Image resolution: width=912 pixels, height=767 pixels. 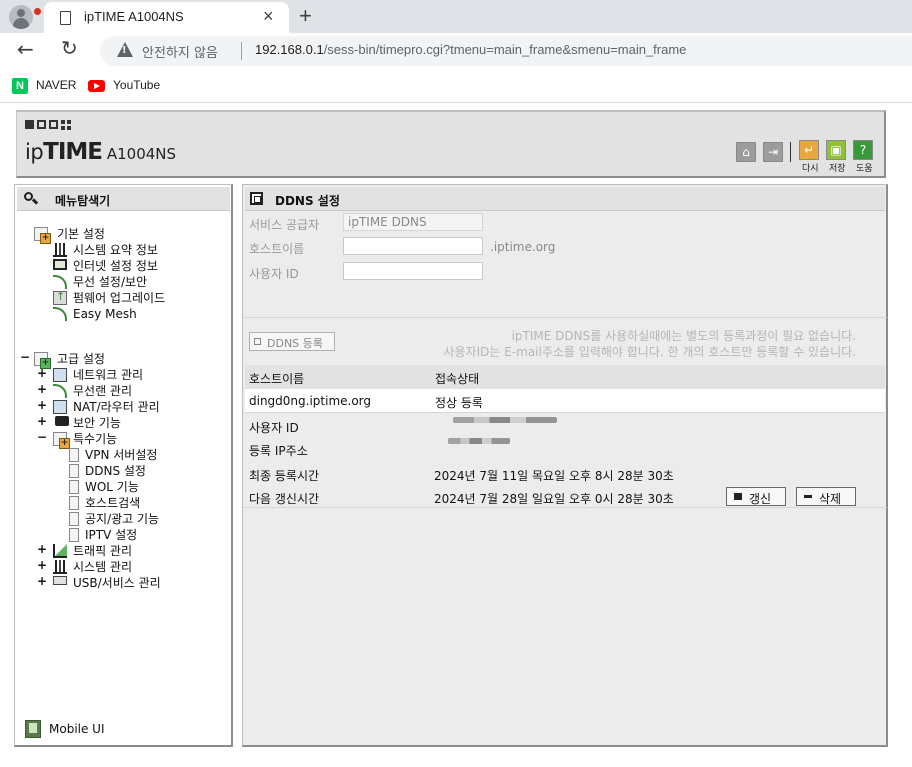 I want to click on tree-iptv: IPTV 설정, so click(x=111, y=535).